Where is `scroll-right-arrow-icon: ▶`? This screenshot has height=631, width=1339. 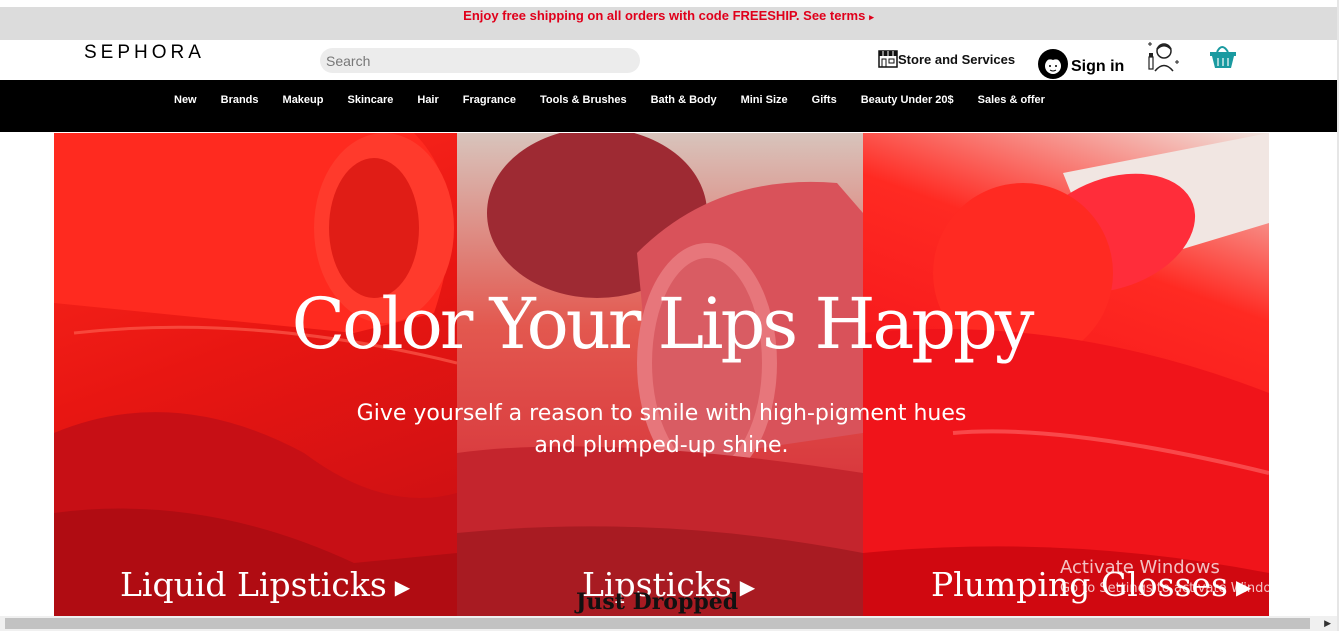 scroll-right-arrow-icon: ▶ is located at coordinates (1327, 623).